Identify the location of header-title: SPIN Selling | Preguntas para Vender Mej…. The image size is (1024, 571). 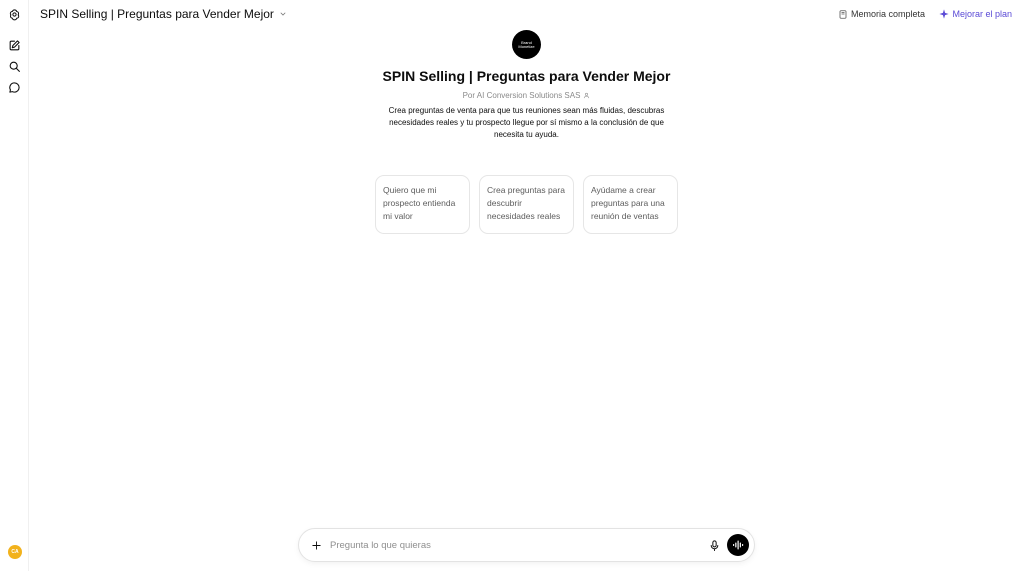
(157, 14).